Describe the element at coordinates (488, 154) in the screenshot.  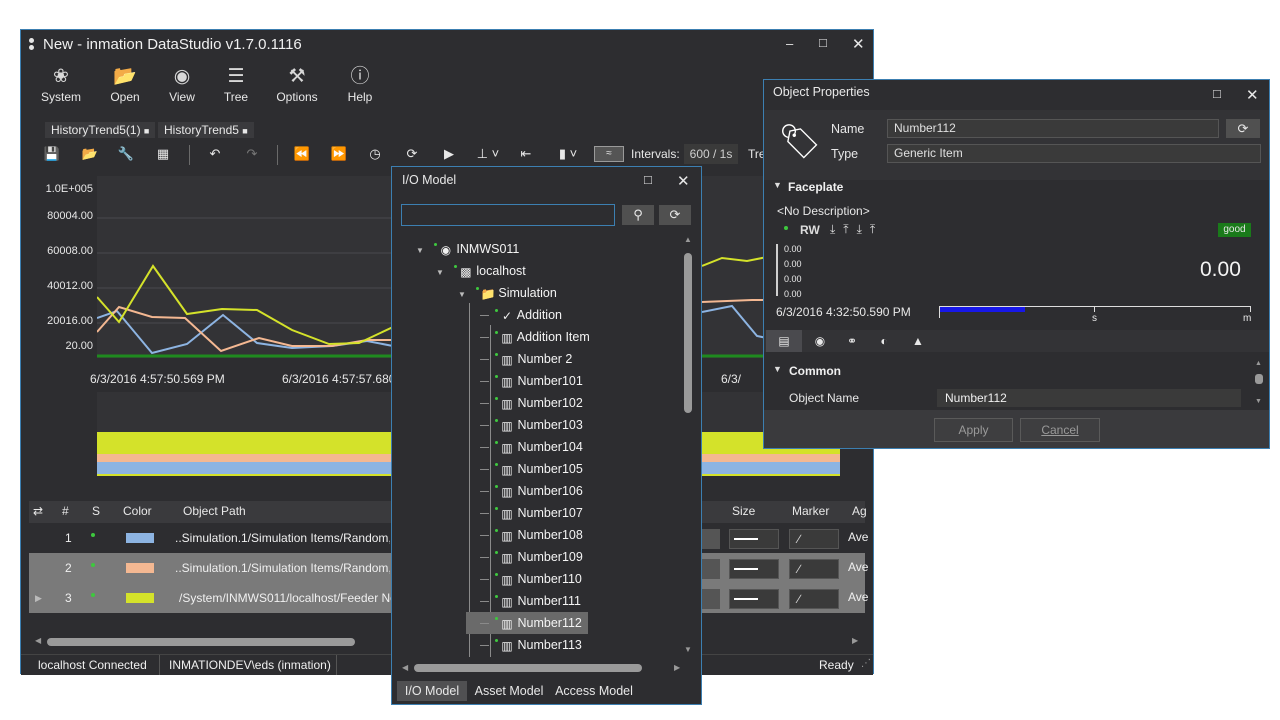
I see `axis-dropdown-icon: ⊥ ˅` at that location.